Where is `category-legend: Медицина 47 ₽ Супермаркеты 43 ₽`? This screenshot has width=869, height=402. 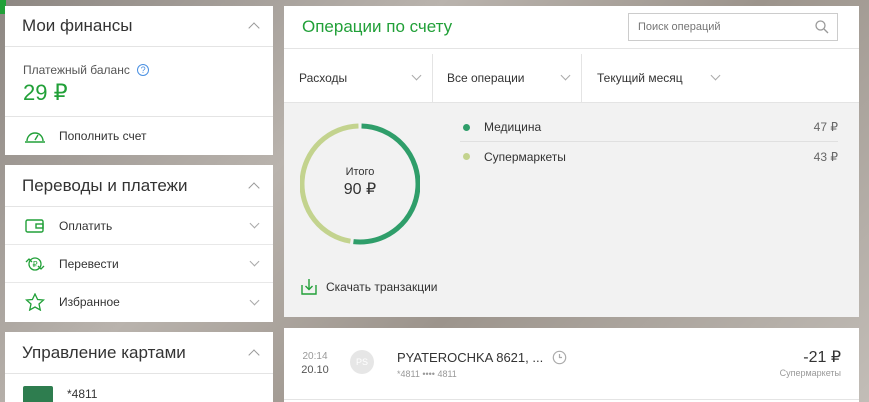 category-legend: Медицина 47 ₽ Супермаркеты 43 ₽ is located at coordinates (649, 142).